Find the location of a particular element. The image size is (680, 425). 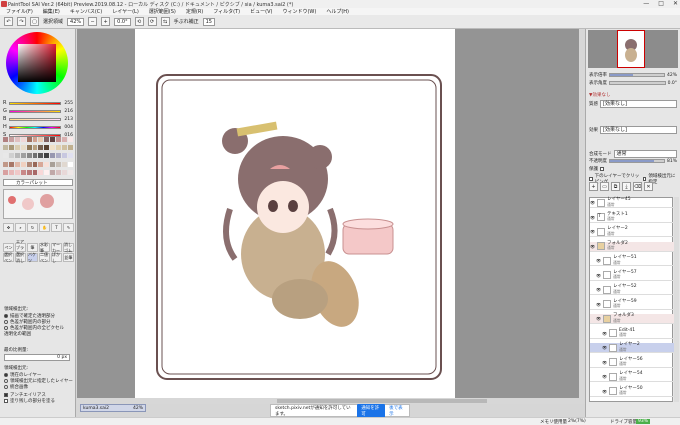

zoom-out-icon: − is located at coordinates (93, 21).